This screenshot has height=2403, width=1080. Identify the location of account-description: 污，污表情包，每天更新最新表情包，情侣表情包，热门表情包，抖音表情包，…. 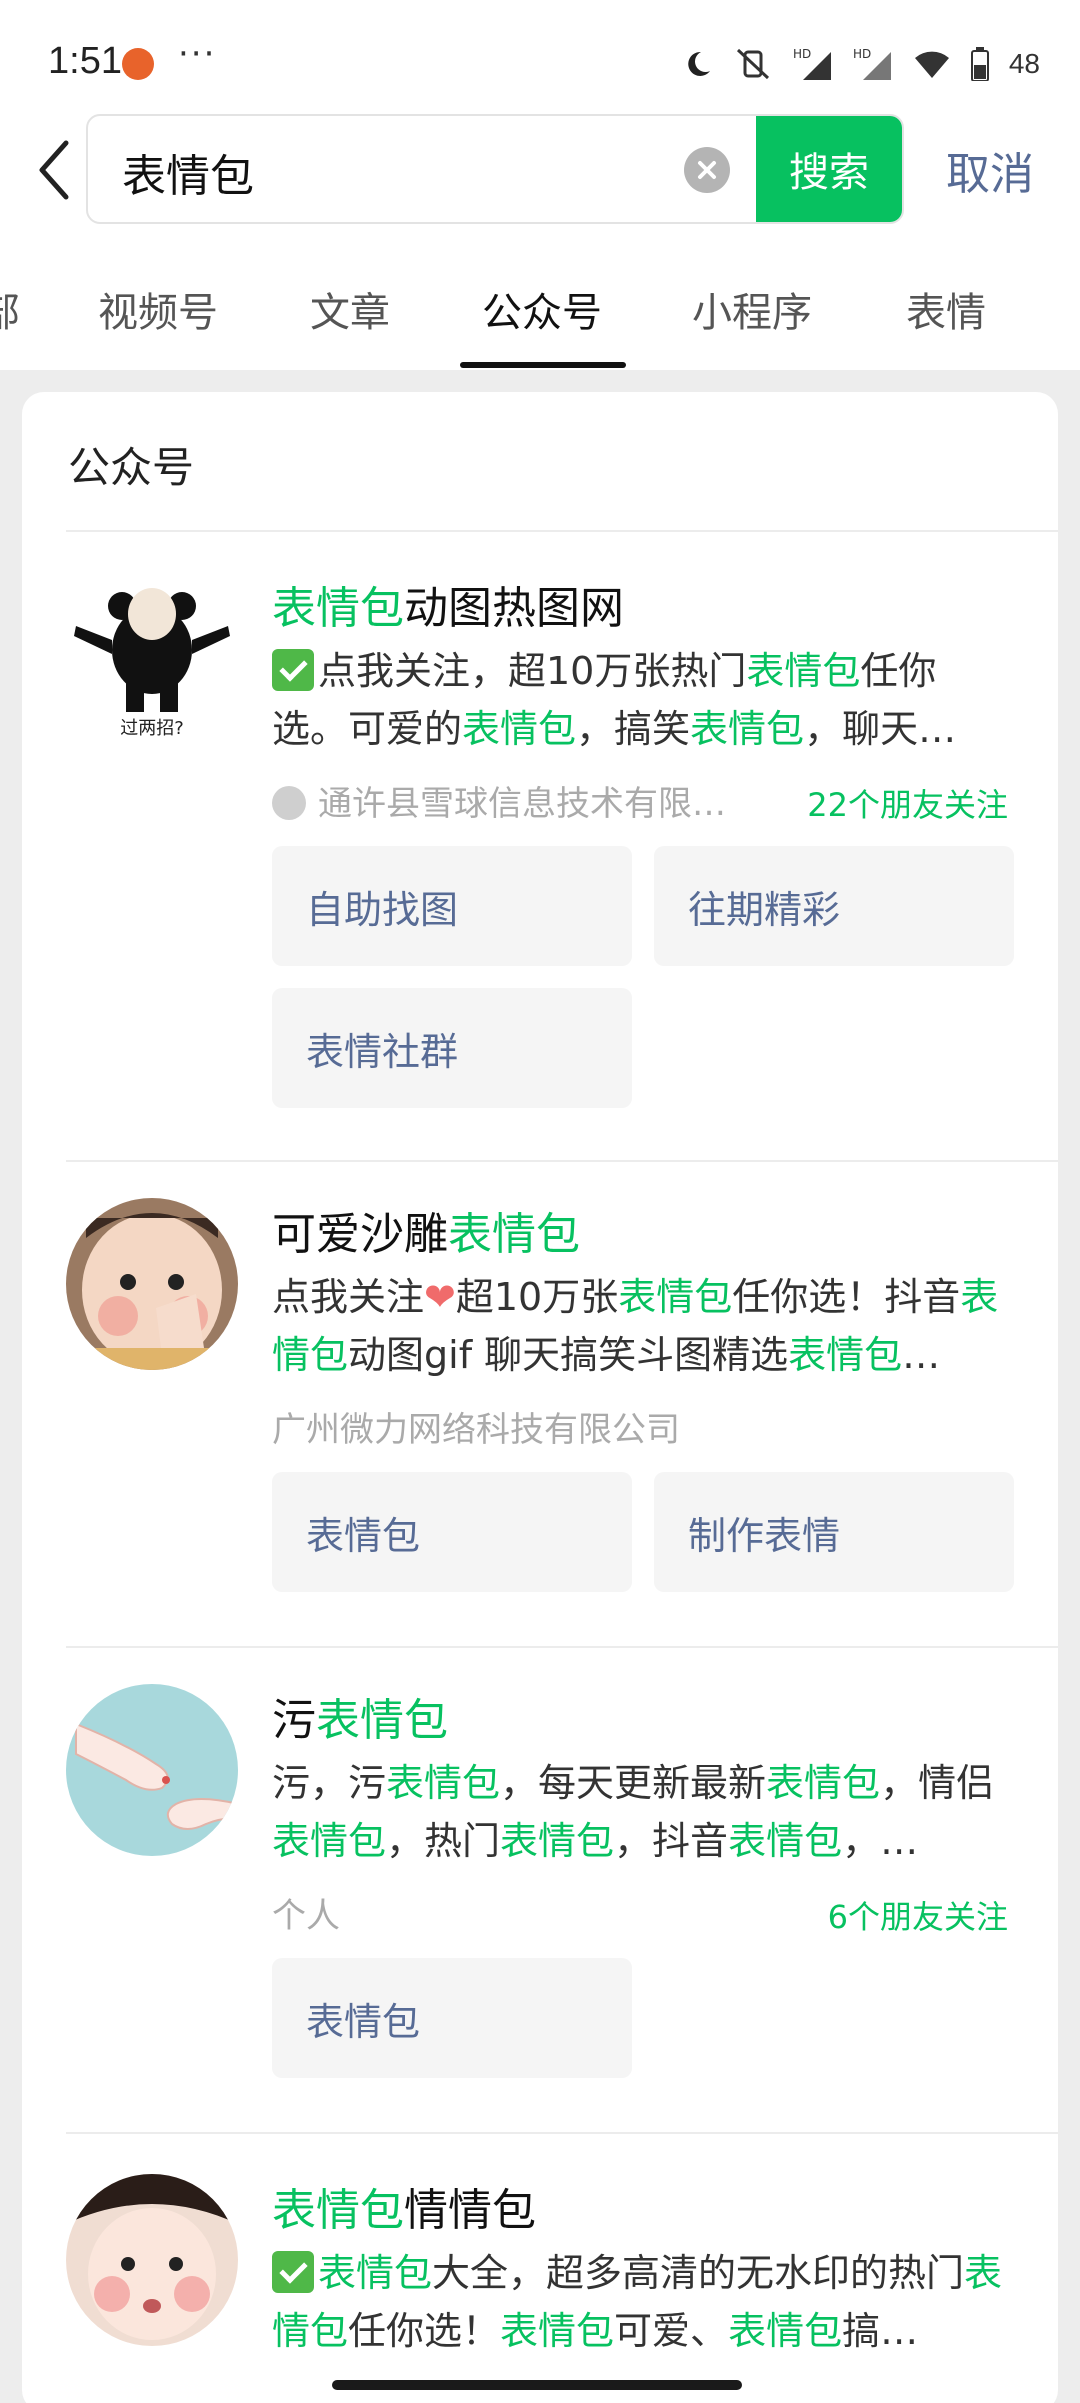
(633, 1812).